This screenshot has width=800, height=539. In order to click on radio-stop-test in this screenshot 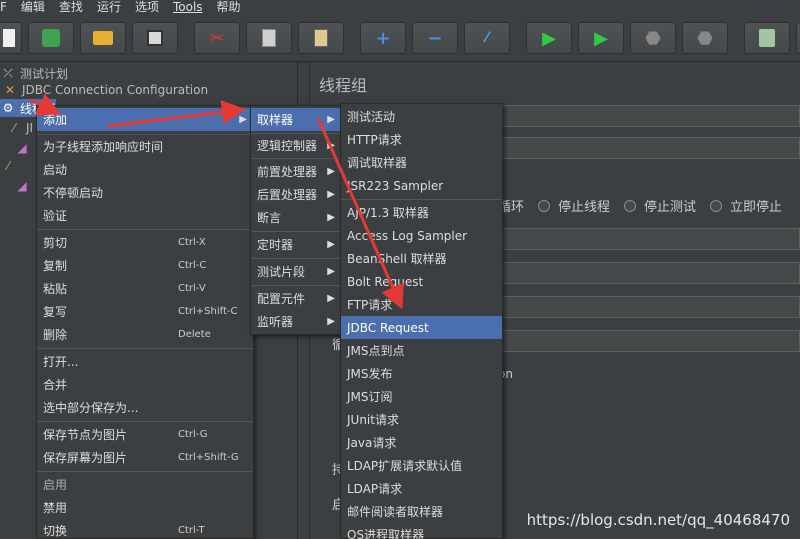, I will do `click(630, 205)`.